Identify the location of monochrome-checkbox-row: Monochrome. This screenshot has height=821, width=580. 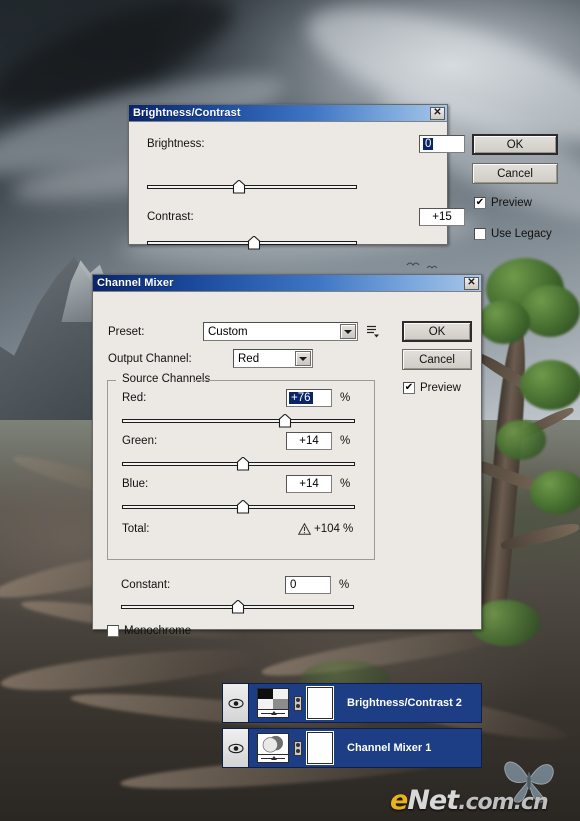
(149, 631).